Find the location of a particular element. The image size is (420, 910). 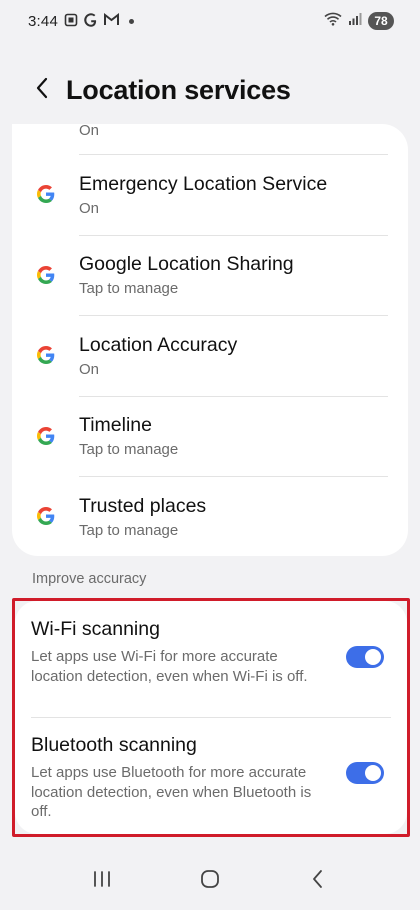

home-icon is located at coordinates (210, 881).